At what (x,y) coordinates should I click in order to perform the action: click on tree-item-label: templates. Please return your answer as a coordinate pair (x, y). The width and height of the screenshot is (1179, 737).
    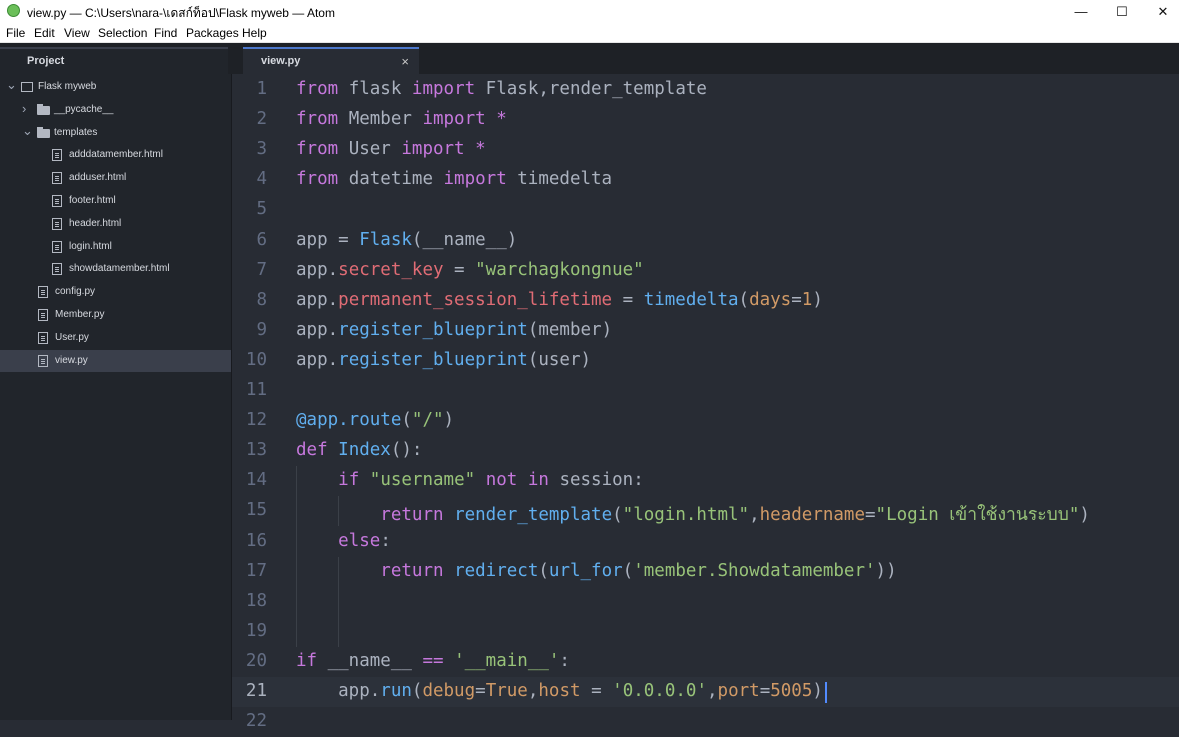
    Looking at the image, I should click on (76, 132).